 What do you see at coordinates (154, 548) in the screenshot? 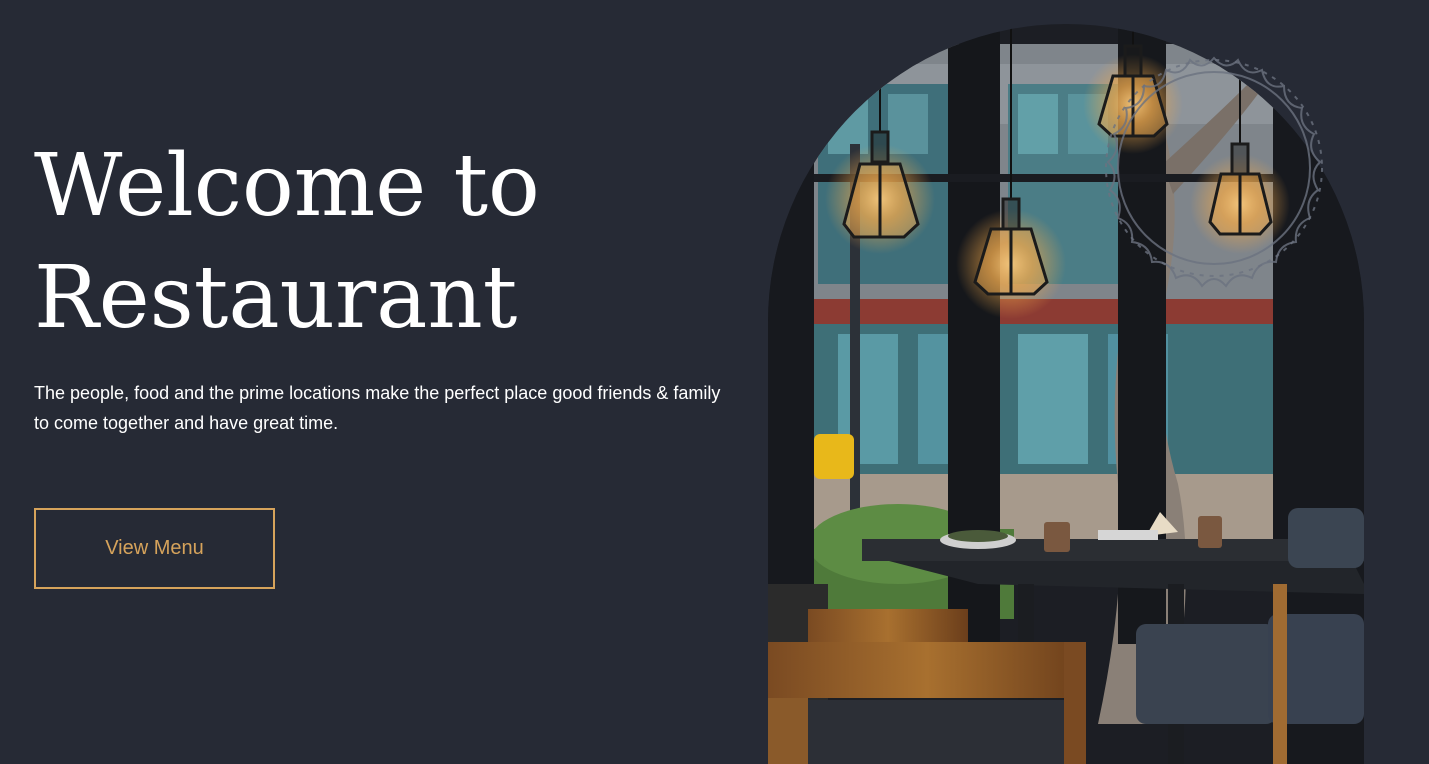
I see `view-menu-button: View Menu` at bounding box center [154, 548].